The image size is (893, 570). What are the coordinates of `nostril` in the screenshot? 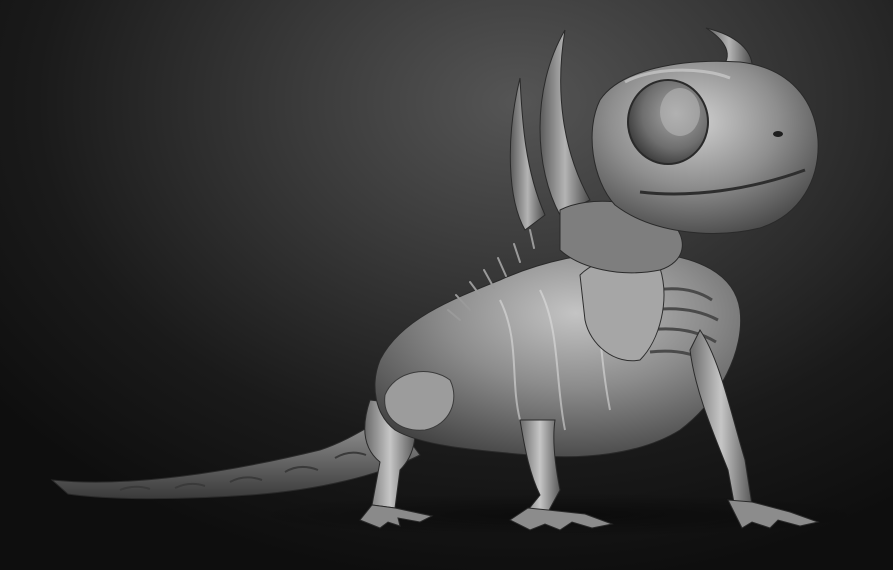 It's located at (778, 134).